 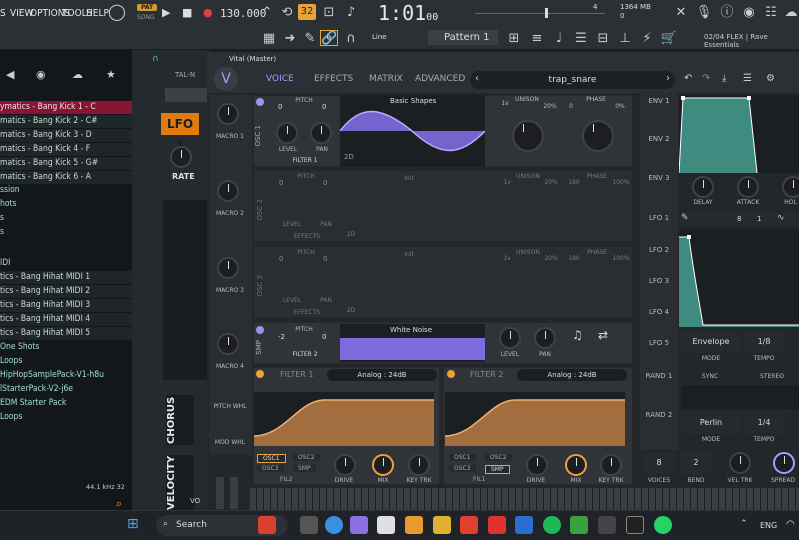 What do you see at coordinates (66, 347) in the screenshot?
I see `browser-item: One Shots` at bounding box center [66, 347].